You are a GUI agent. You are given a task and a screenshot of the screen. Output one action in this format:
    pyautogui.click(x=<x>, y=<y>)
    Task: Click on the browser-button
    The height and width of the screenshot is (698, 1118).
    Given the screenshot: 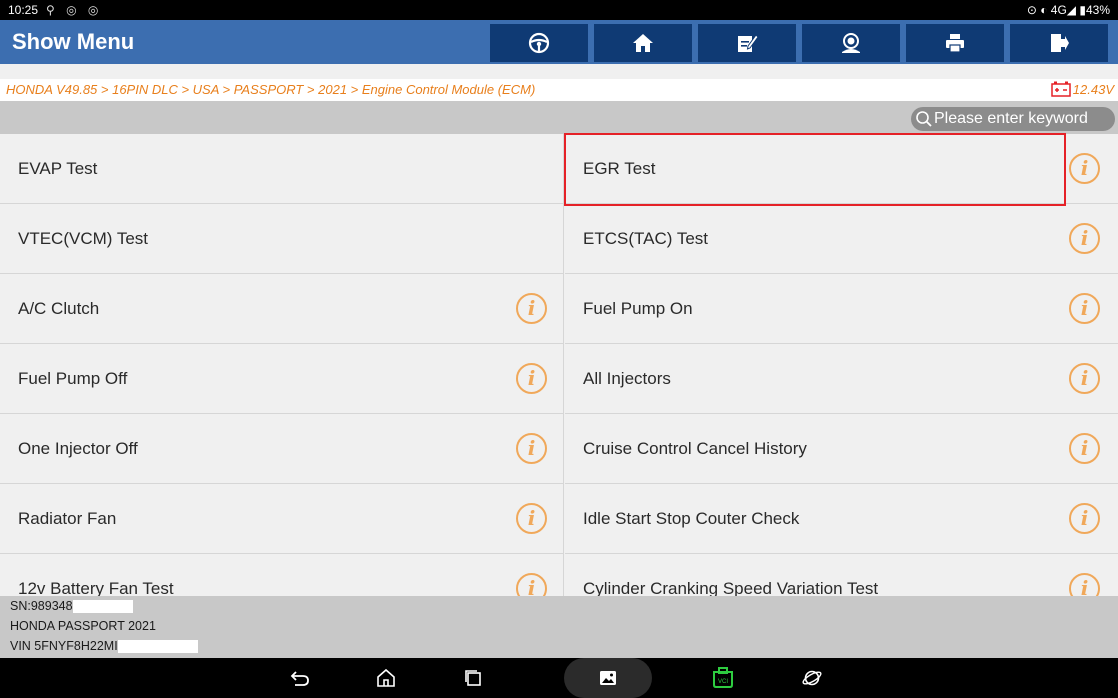 What is the action you would take?
    pyautogui.click(x=812, y=678)
    